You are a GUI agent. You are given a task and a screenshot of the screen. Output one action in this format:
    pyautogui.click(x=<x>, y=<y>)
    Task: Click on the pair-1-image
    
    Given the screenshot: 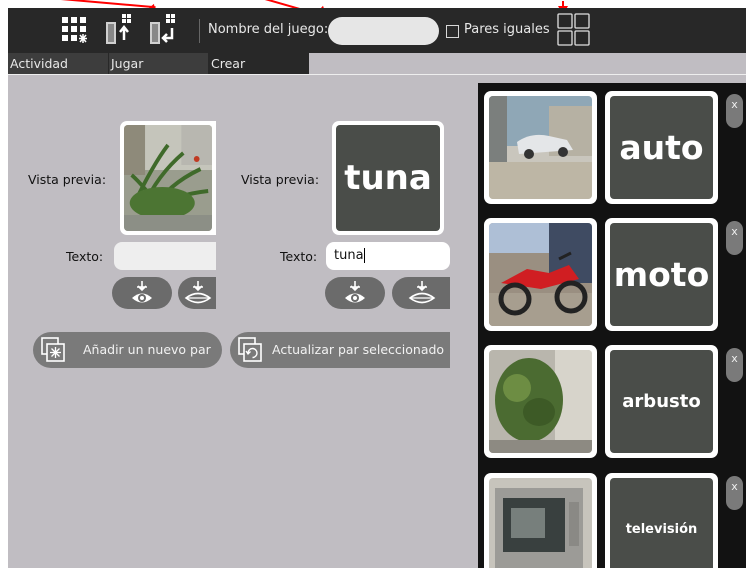 What is the action you would take?
    pyautogui.click(x=540, y=147)
    